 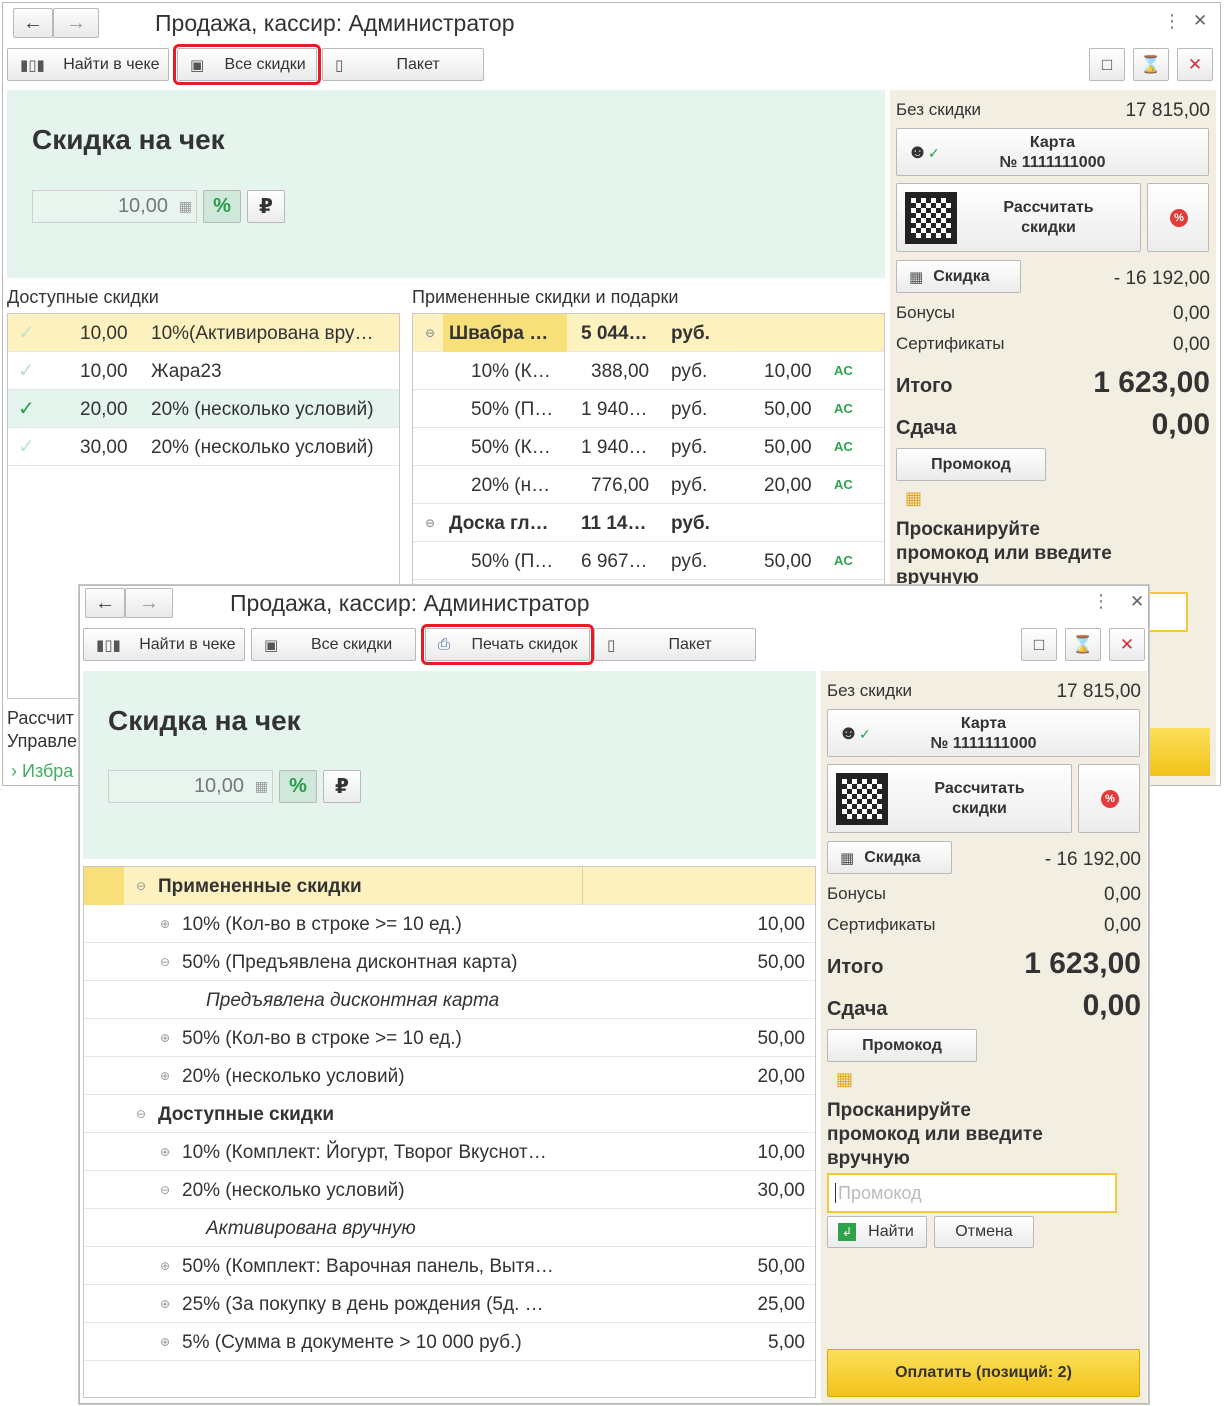 What do you see at coordinates (108, 645) in the screenshot?
I see `barcode-icon: ▮▯▮` at bounding box center [108, 645].